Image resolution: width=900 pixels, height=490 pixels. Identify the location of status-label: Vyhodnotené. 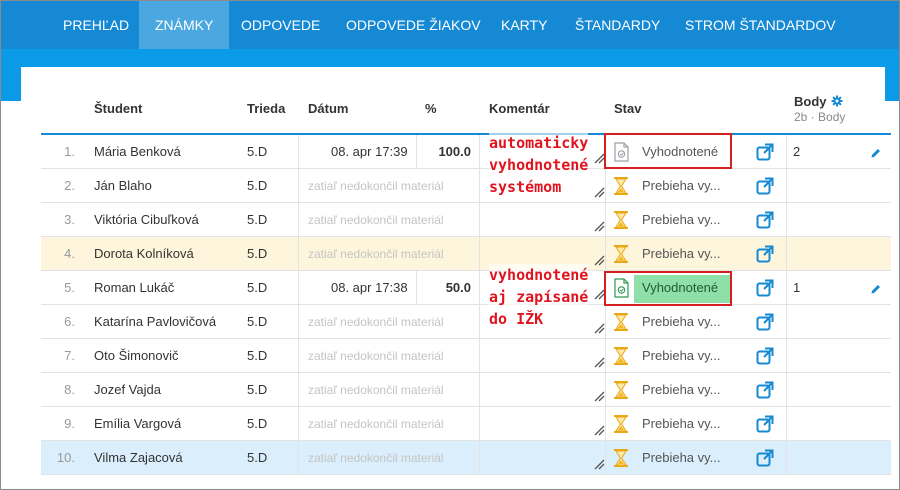
(684, 288).